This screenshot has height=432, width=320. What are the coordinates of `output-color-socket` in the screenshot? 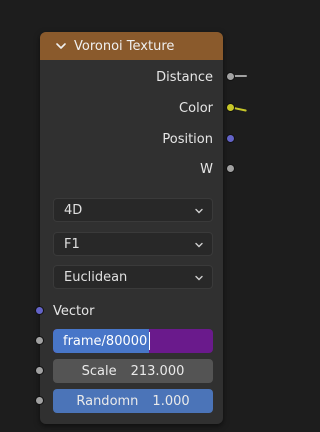 It's located at (230, 107).